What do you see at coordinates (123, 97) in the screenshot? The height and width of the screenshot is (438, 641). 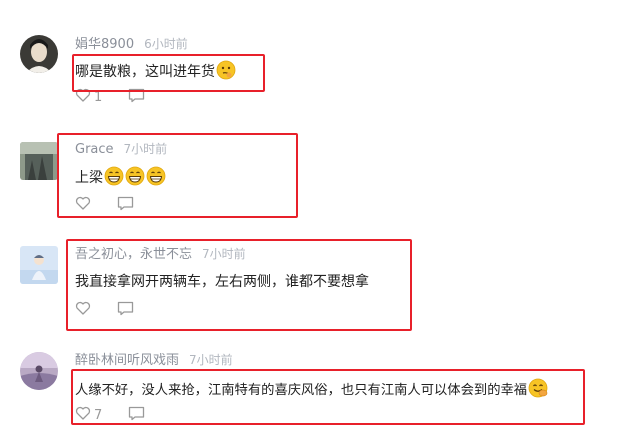 I see `comment-actions: 1` at bounding box center [123, 97].